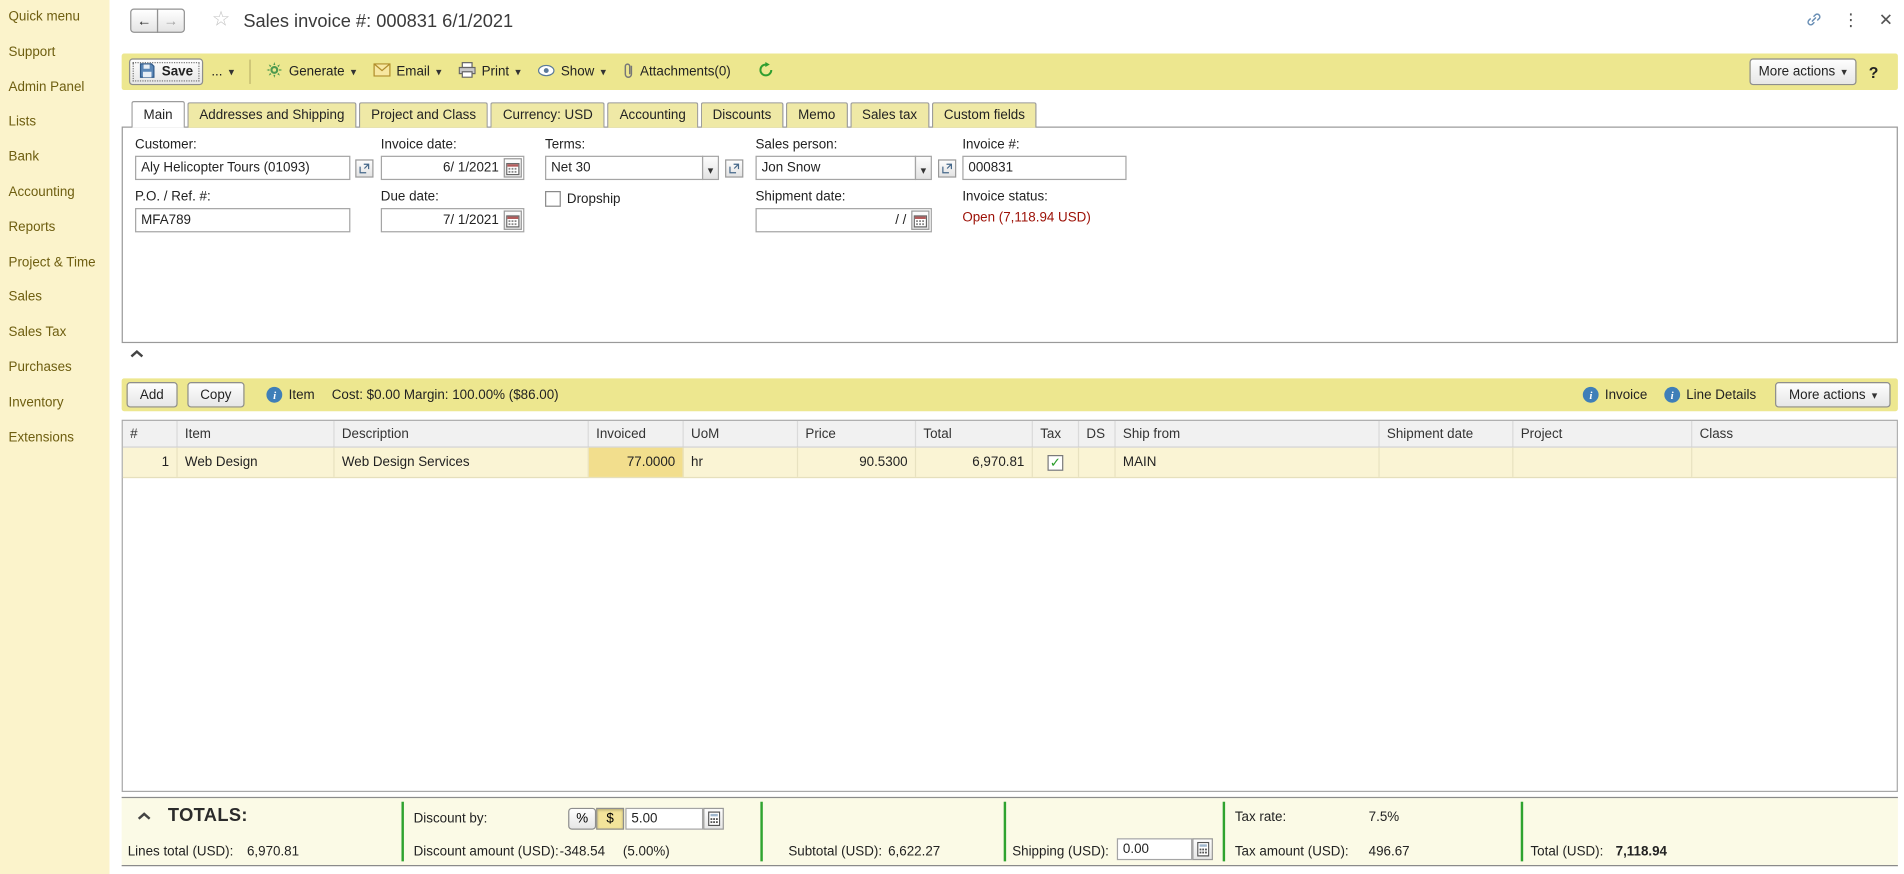 The width and height of the screenshot is (1904, 874). What do you see at coordinates (710, 168) in the screenshot?
I see `terms-dropdown-button` at bounding box center [710, 168].